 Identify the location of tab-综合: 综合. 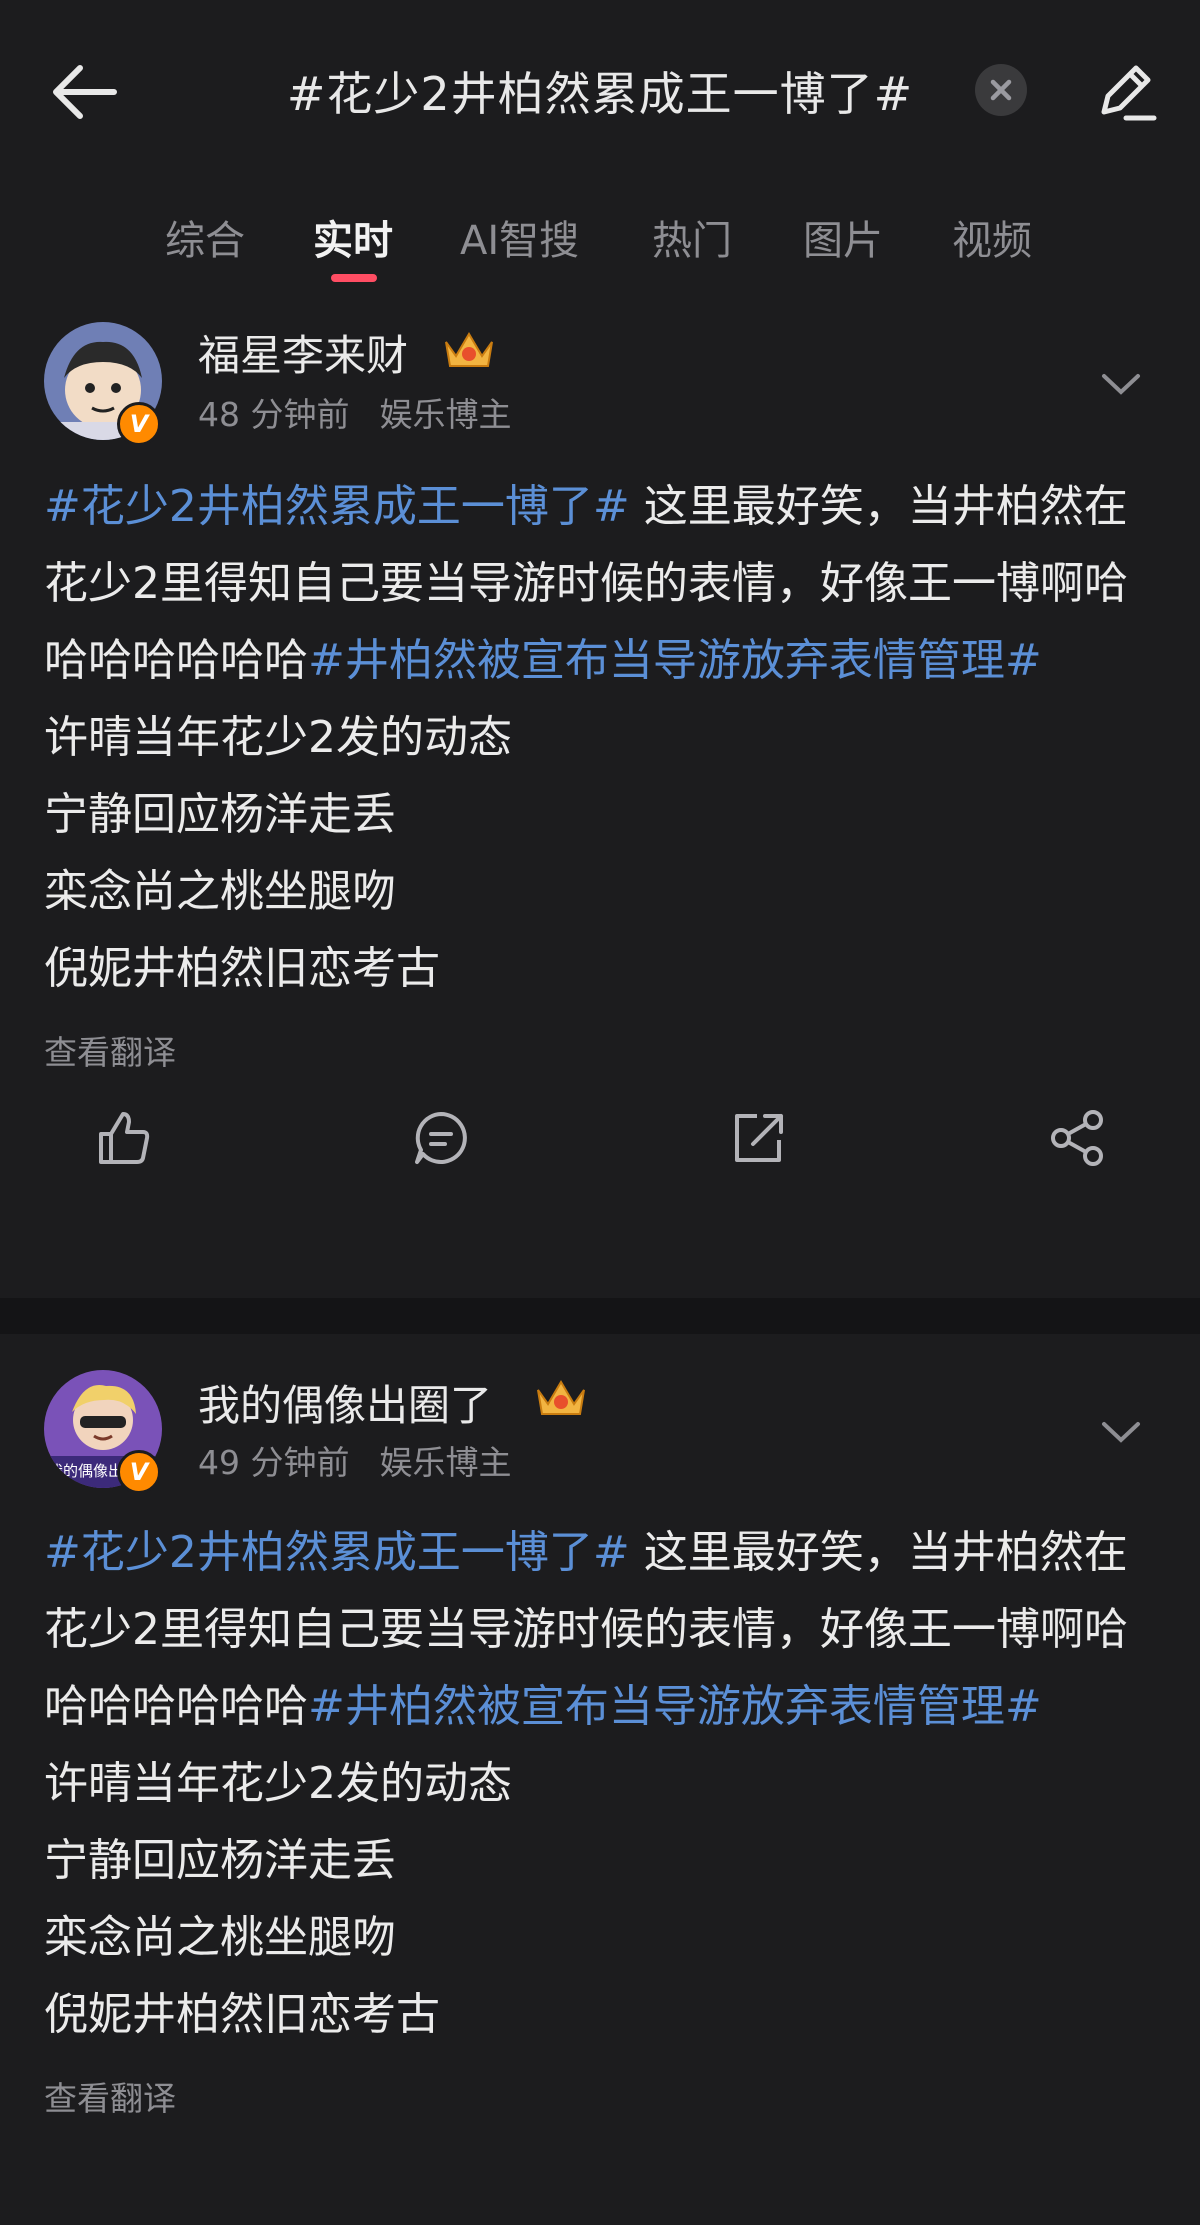
(205, 237).